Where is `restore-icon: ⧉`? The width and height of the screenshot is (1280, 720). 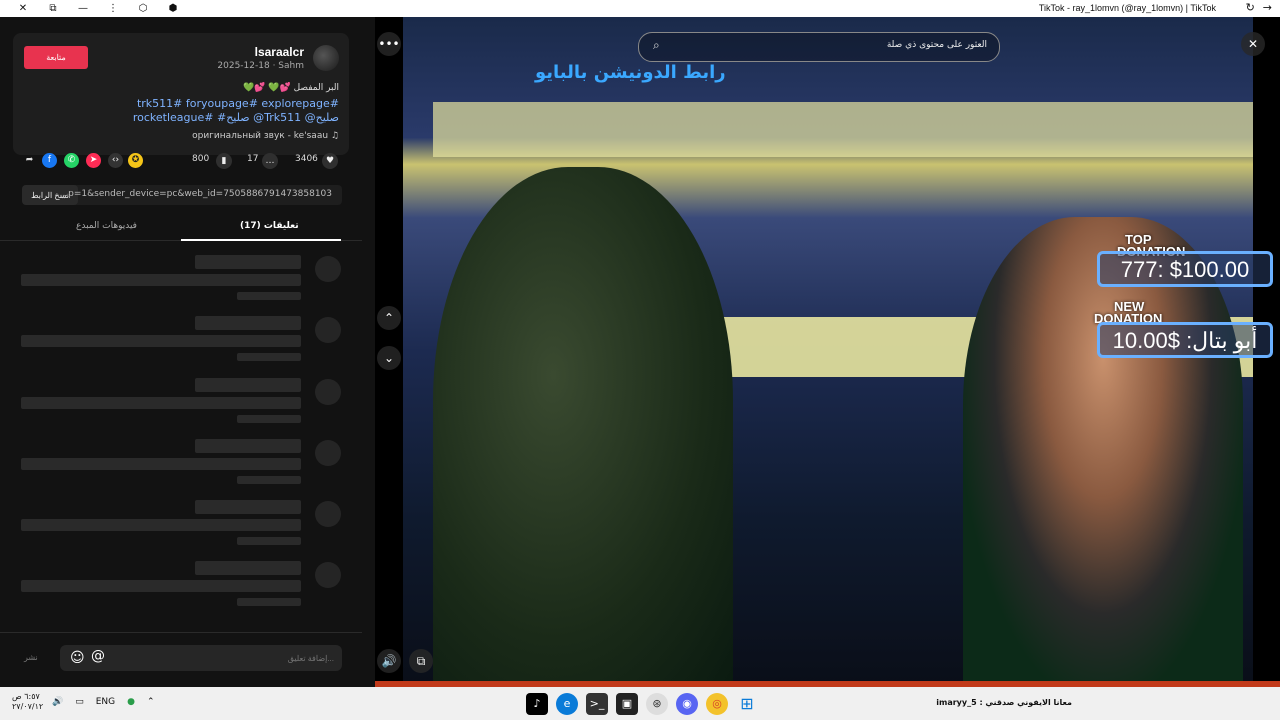 restore-icon: ⧉ is located at coordinates (53, 8).